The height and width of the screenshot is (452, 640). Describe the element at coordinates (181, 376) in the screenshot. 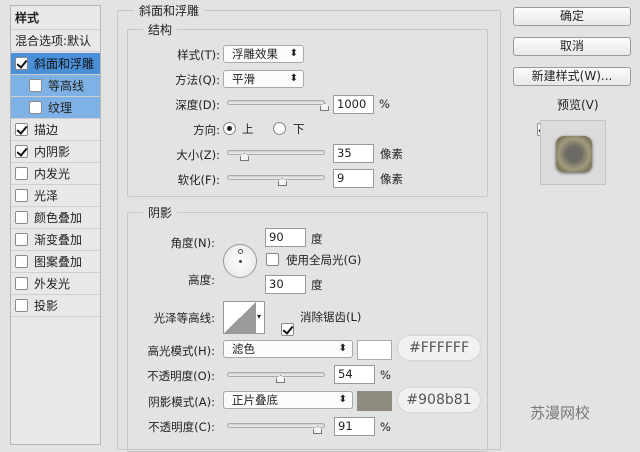

I see `highlight-opacity-label: 不透明度(O):` at that location.